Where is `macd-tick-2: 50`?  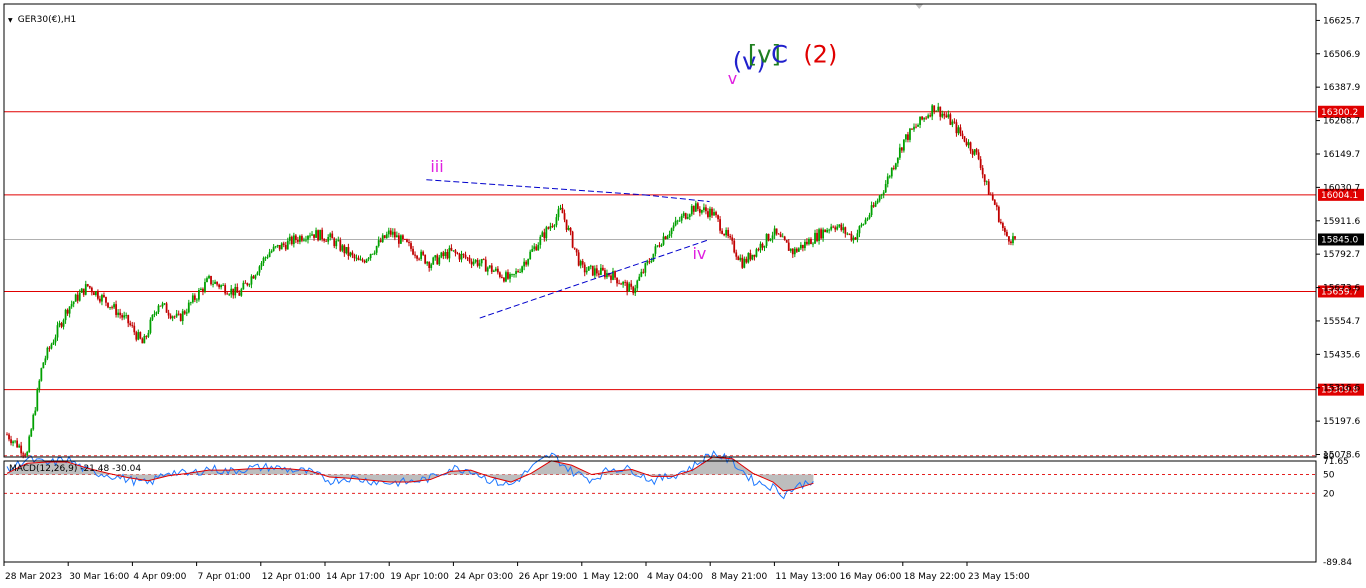
macd-tick-2: 50 is located at coordinates (1329, 476).